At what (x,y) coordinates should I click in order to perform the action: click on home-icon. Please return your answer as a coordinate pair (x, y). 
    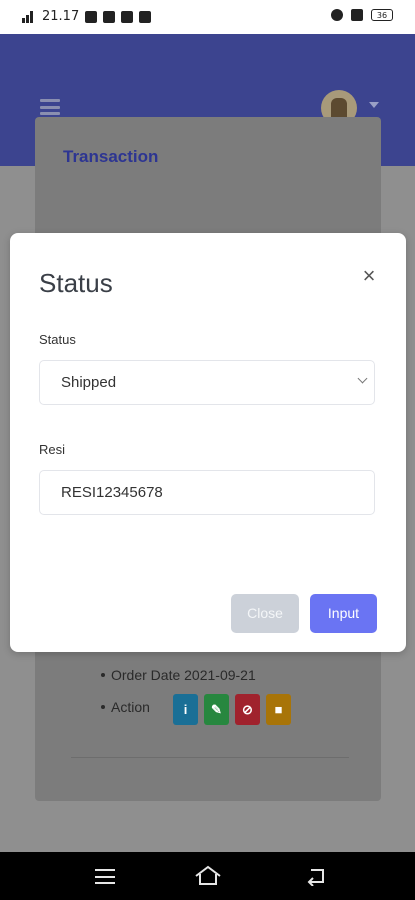
    Looking at the image, I should click on (208, 876).